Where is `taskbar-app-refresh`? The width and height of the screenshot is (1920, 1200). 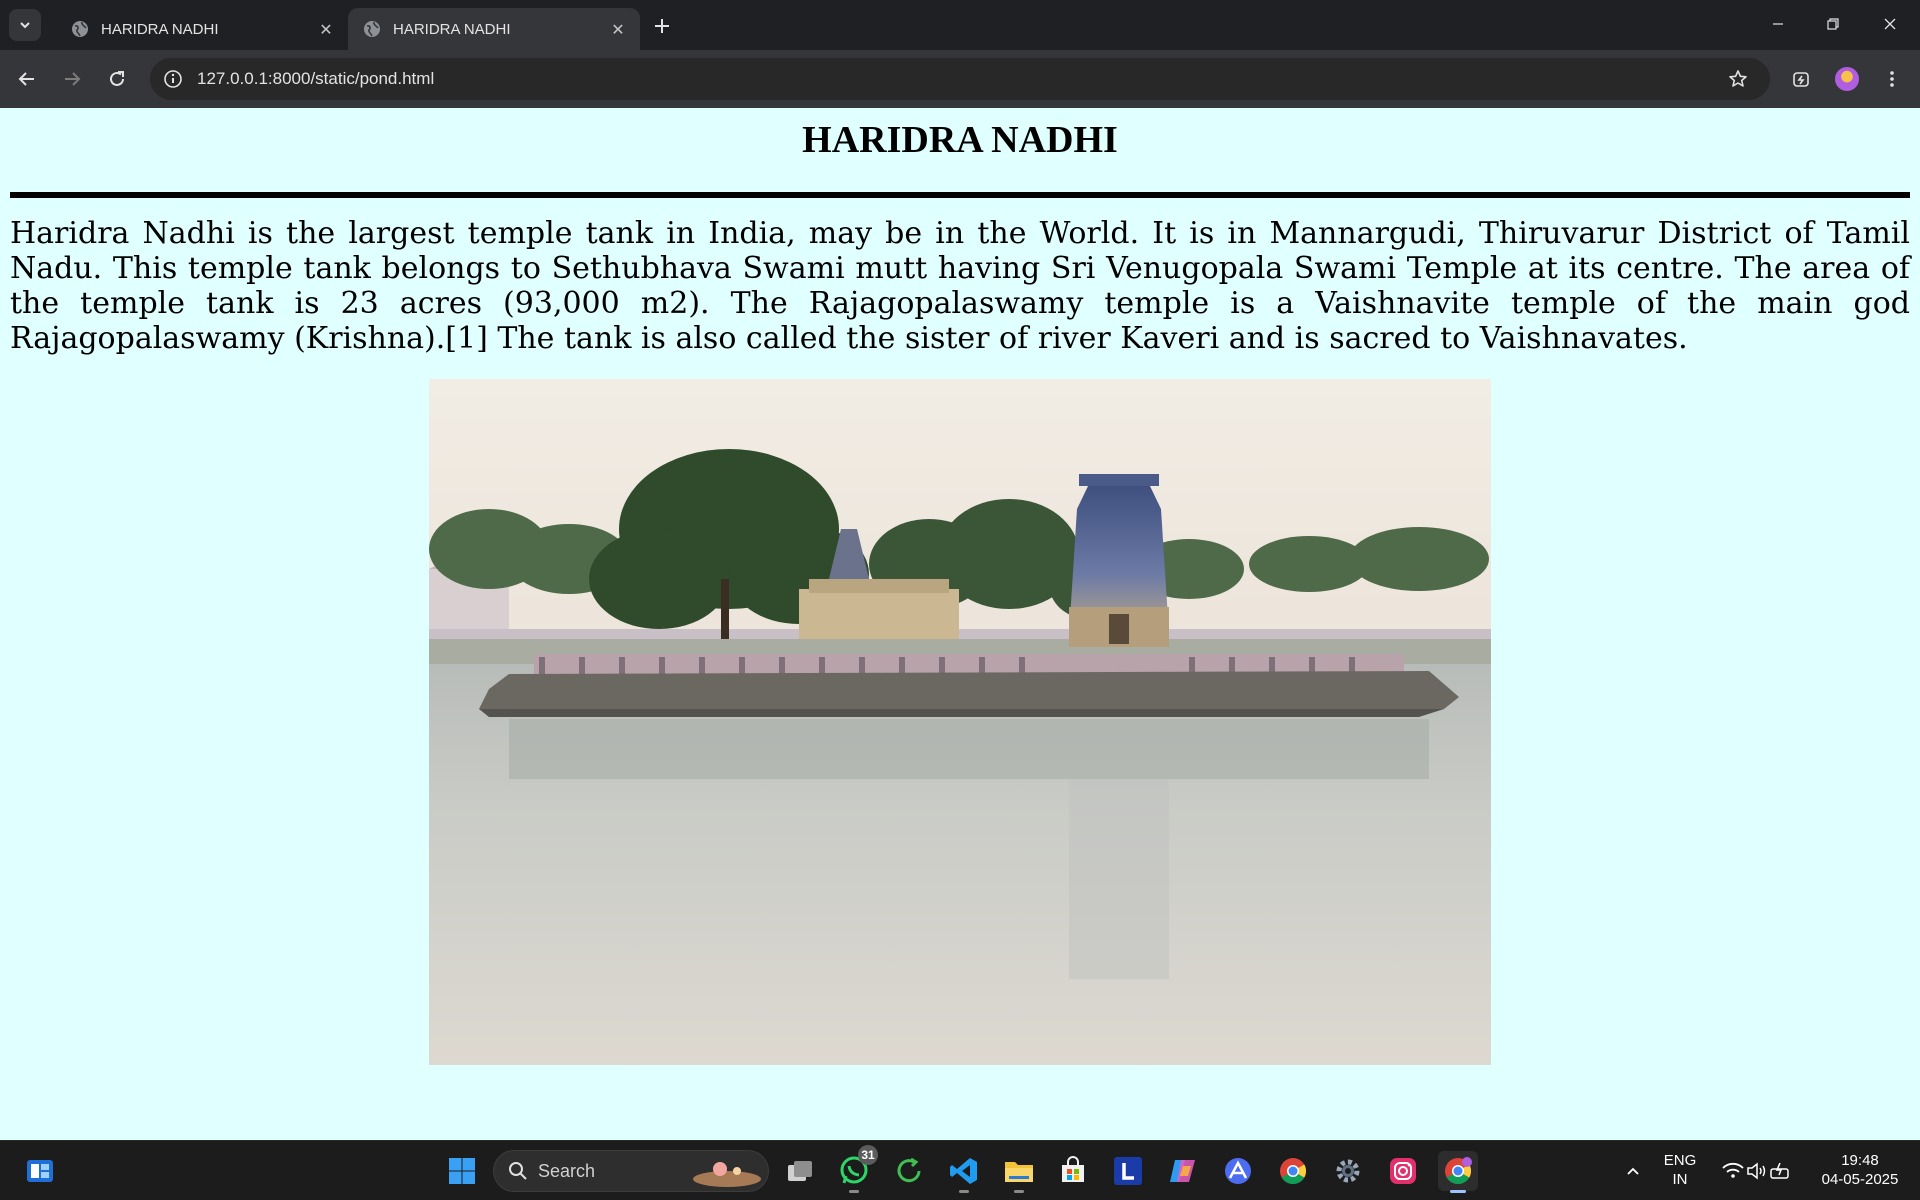
taskbar-app-refresh is located at coordinates (909, 1171).